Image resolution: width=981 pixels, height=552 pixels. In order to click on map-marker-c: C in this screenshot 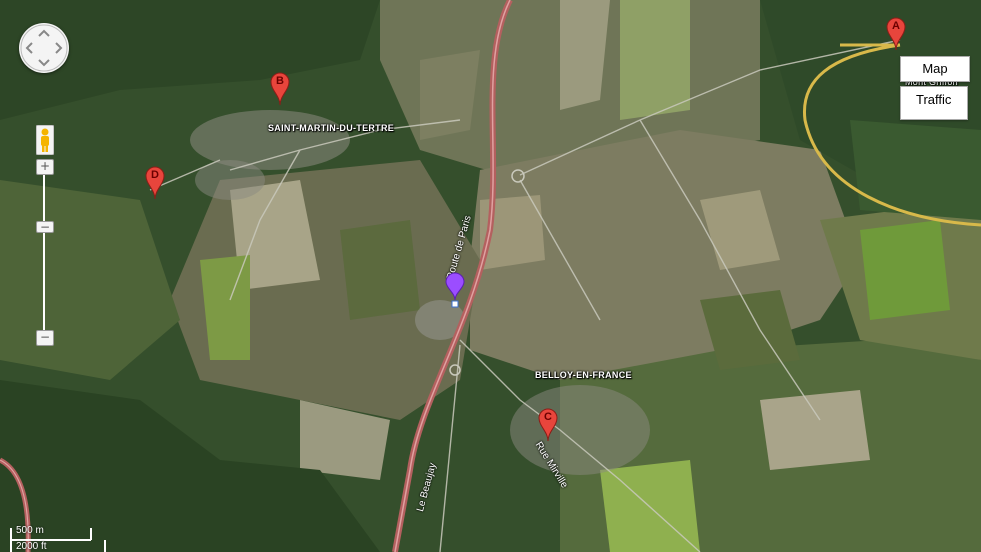, I will do `click(548, 425)`.